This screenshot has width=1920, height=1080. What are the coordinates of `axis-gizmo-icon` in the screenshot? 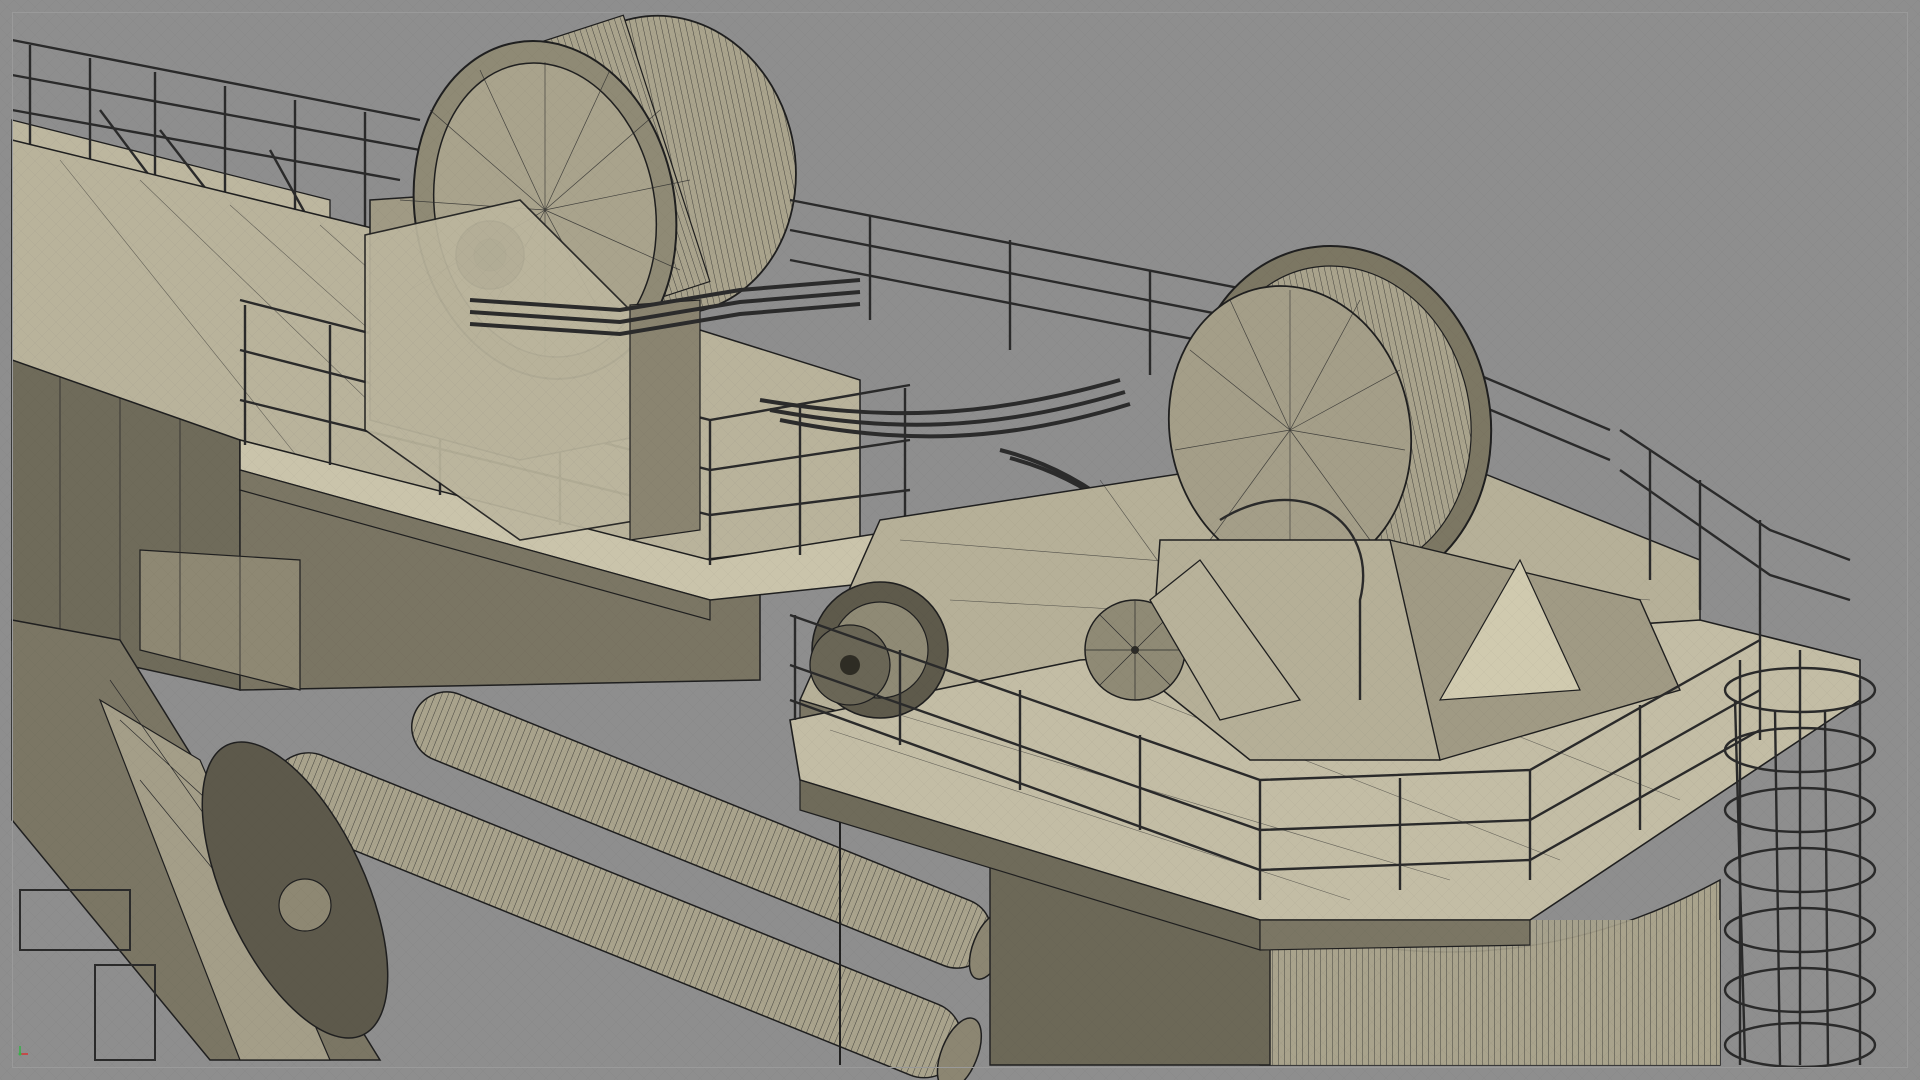 It's located at (23, 1051).